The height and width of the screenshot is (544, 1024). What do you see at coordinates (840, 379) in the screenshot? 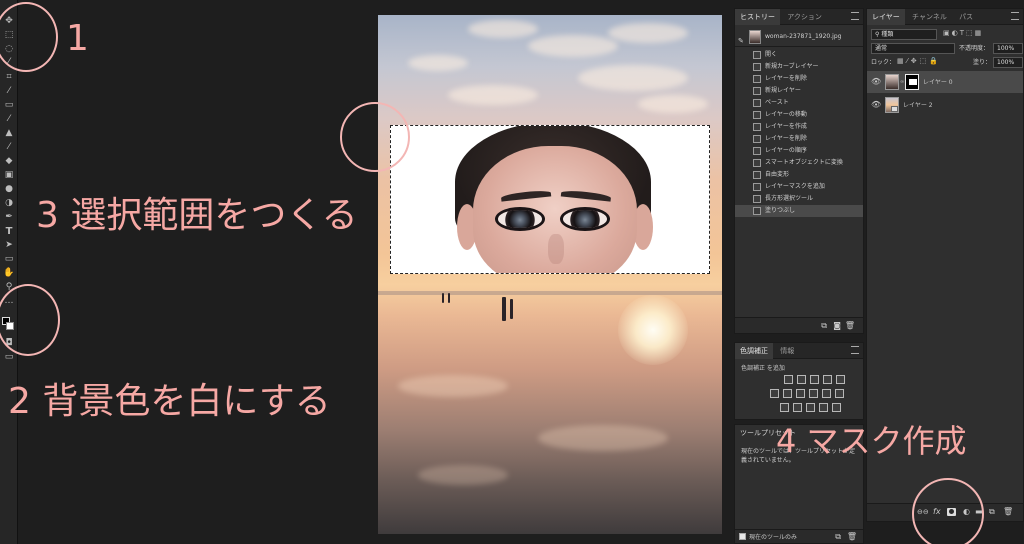
I see `vibrance-icon` at bounding box center [840, 379].